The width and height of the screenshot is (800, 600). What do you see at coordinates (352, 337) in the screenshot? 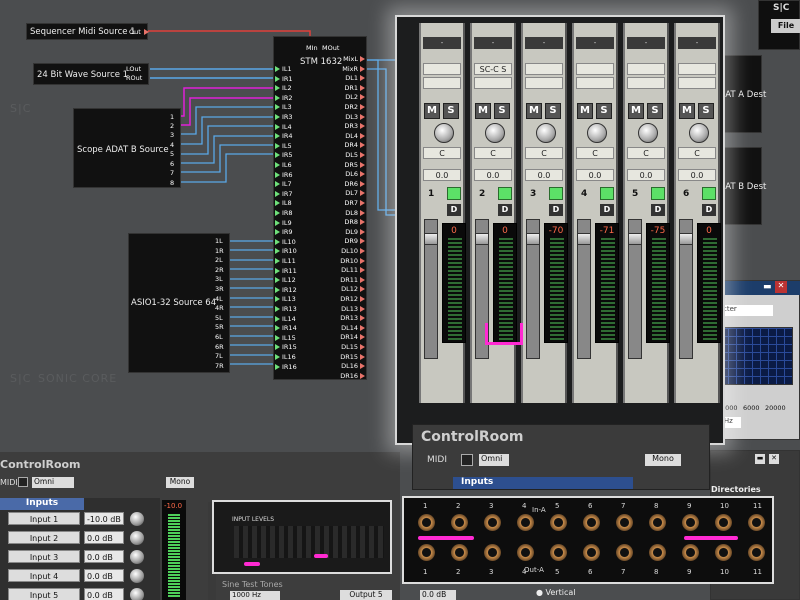
I see `stm-output-port: DR14` at bounding box center [352, 337].